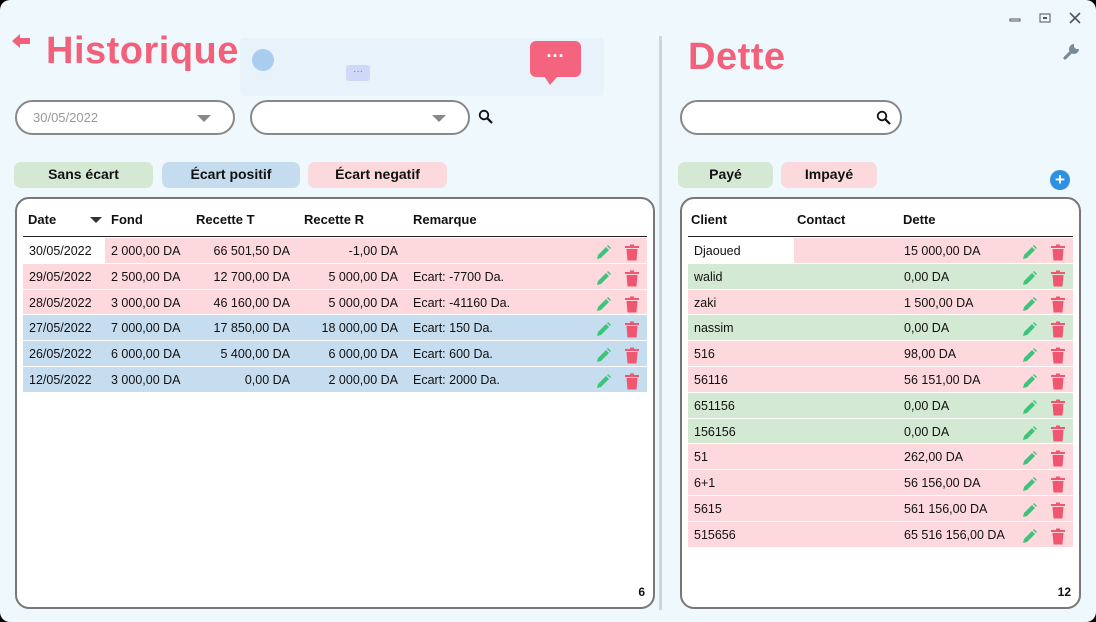 This screenshot has height=622, width=1096. What do you see at coordinates (821, 219) in the screenshot?
I see `col-contact: Contact` at bounding box center [821, 219].